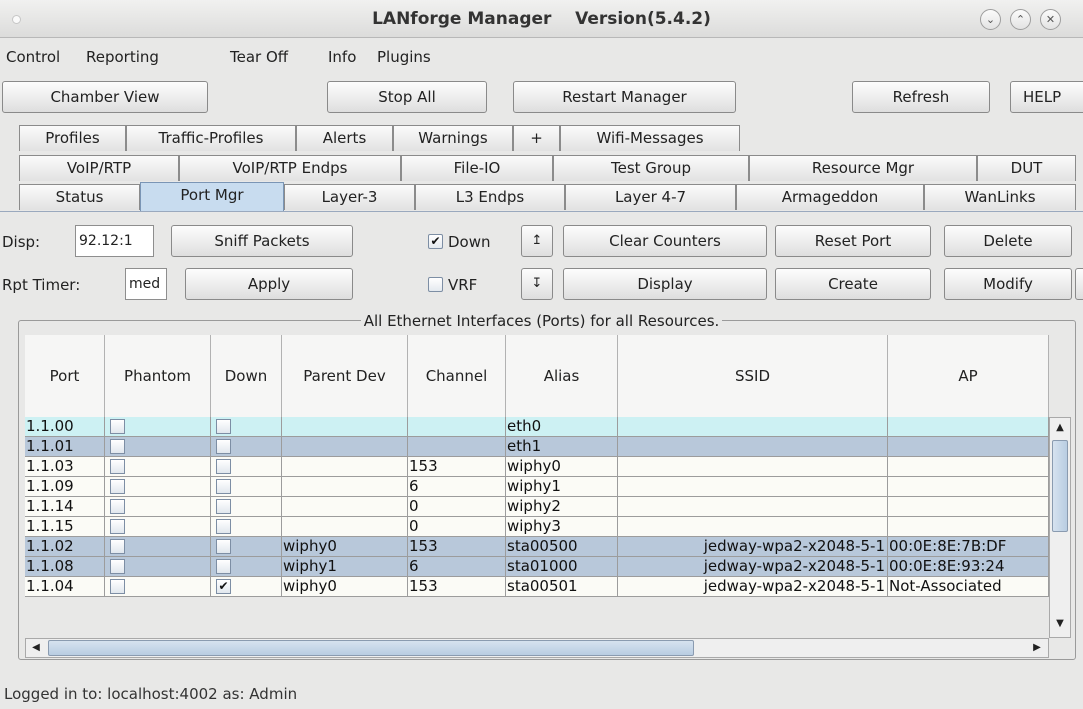  What do you see at coordinates (1046, 97) in the screenshot?
I see `help-button: HELP` at bounding box center [1046, 97].